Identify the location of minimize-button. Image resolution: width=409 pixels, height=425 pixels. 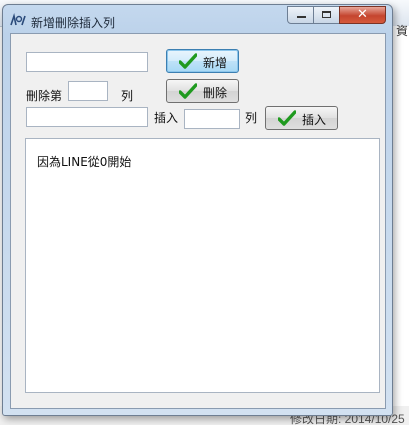
(300, 15).